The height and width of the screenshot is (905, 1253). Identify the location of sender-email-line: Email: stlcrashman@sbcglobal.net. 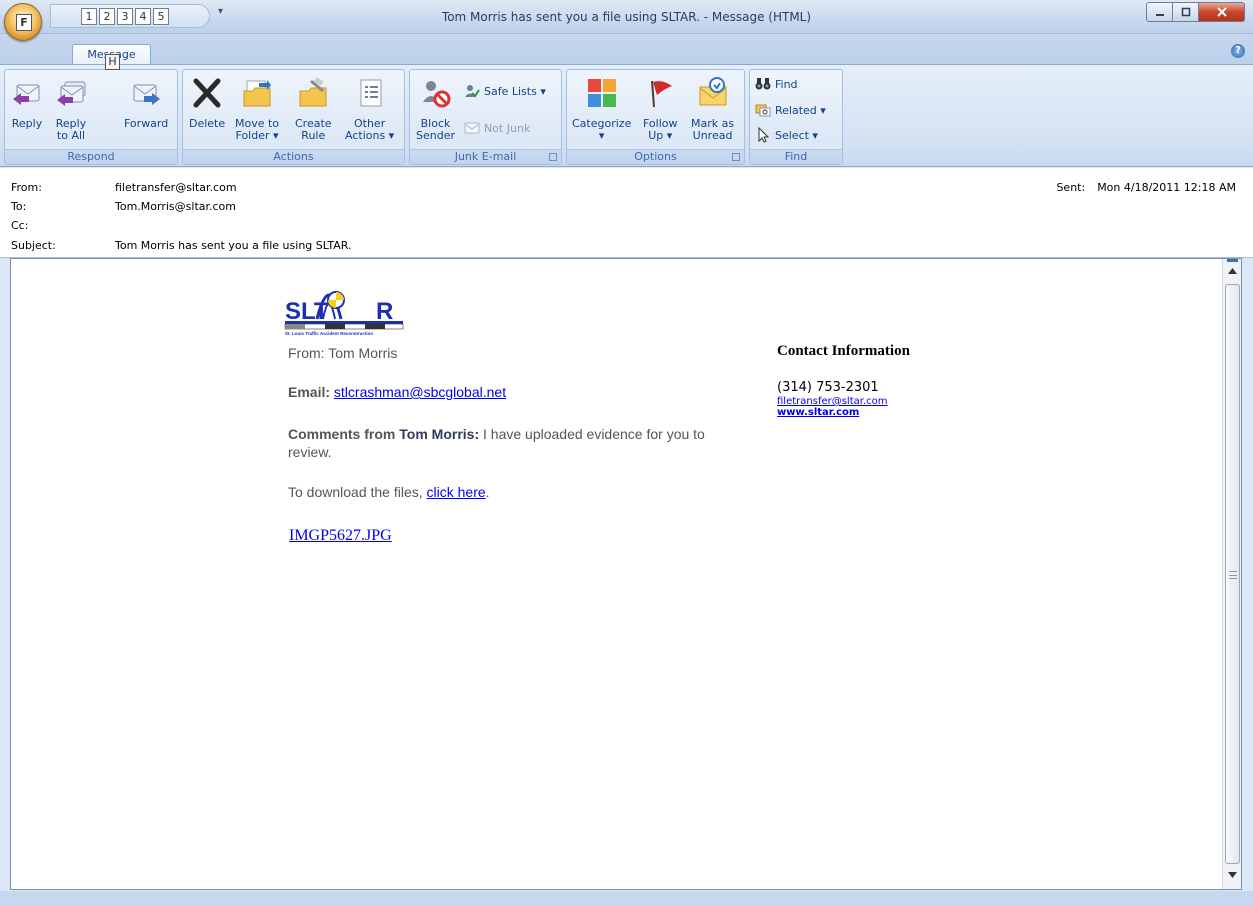
(397, 392).